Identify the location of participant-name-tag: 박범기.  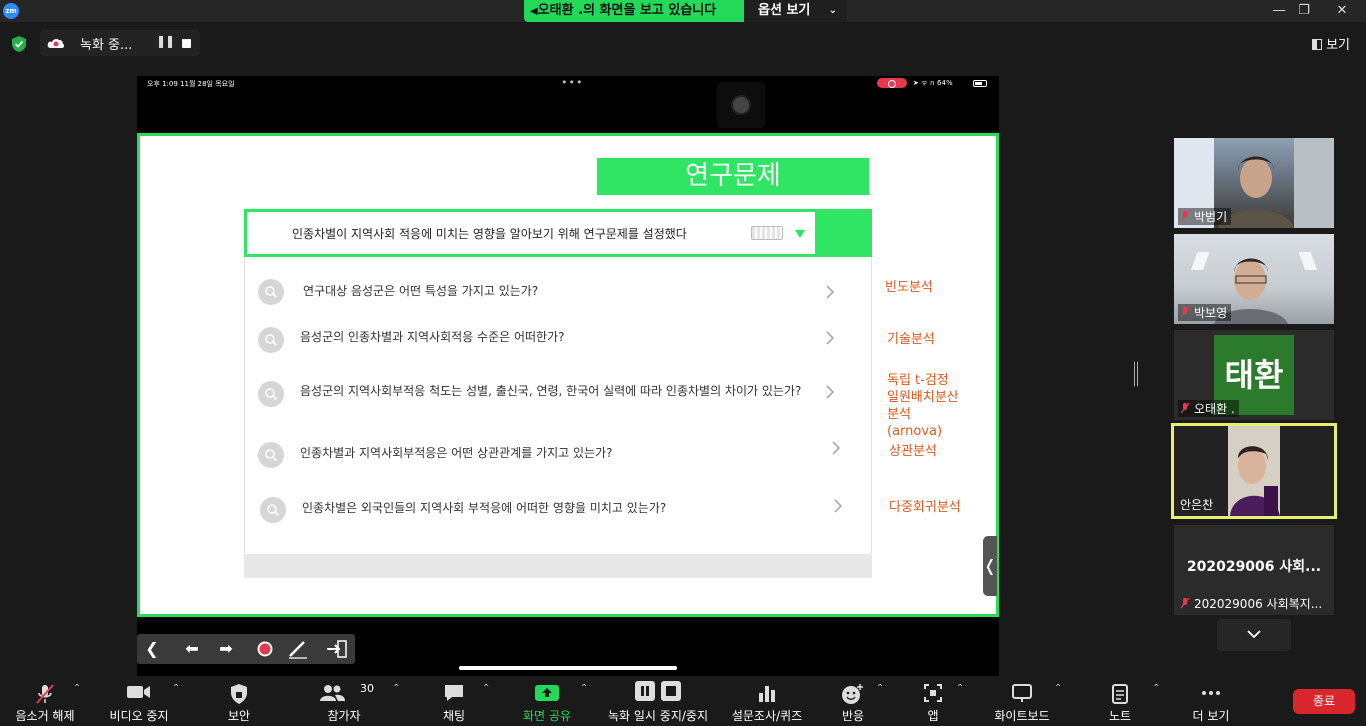
(1205, 216).